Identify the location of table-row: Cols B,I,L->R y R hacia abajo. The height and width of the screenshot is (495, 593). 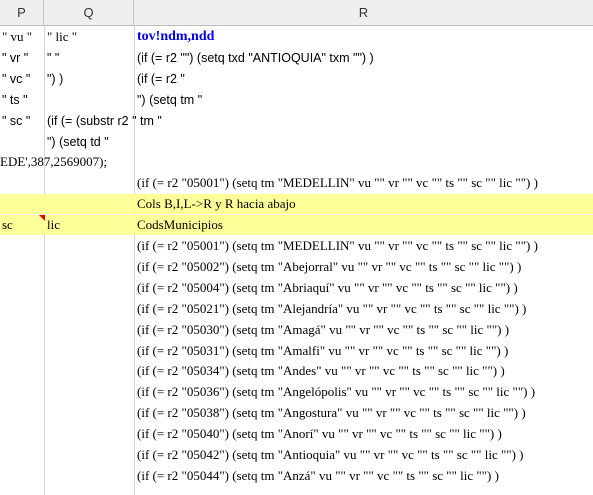
(296, 204).